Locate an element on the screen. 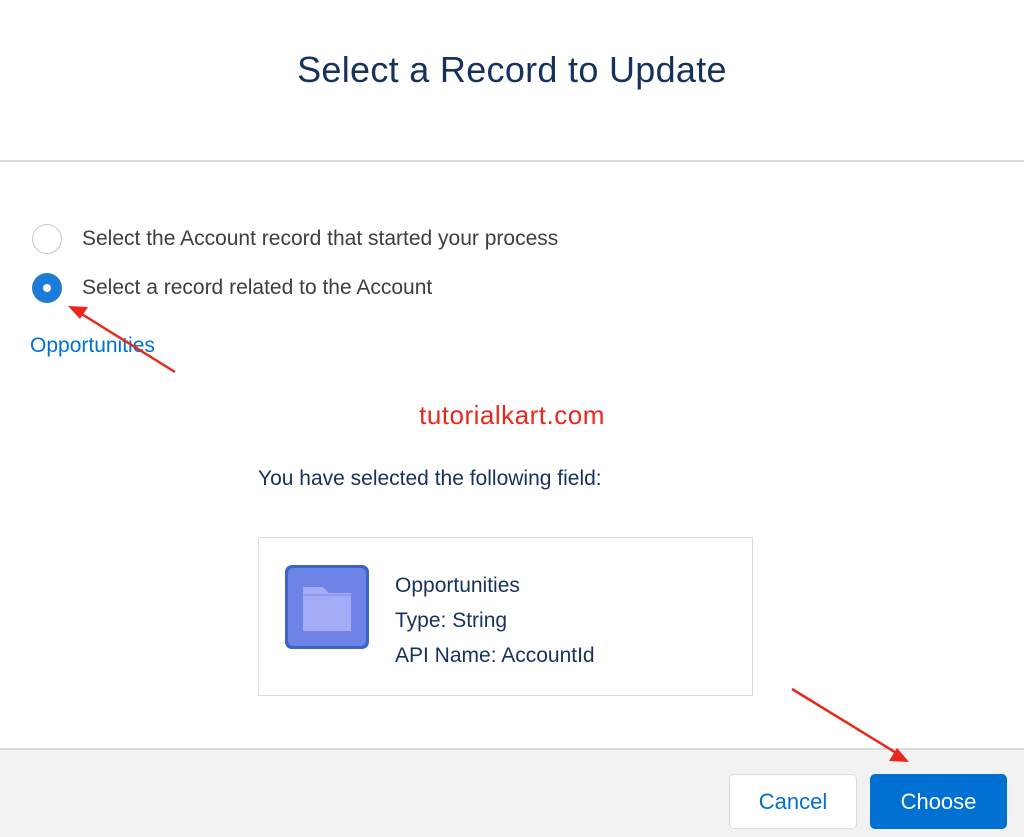 This screenshot has width=1024, height=837. modal-title: Select a Record to Update is located at coordinates (512, 69).